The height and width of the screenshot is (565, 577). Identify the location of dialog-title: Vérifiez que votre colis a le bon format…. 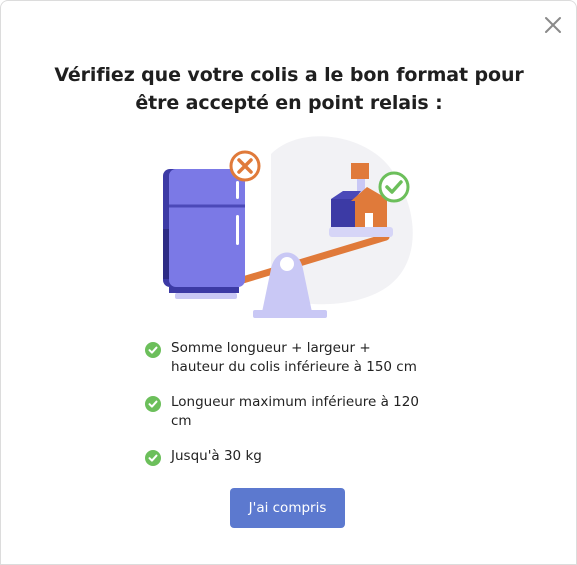
(289, 89).